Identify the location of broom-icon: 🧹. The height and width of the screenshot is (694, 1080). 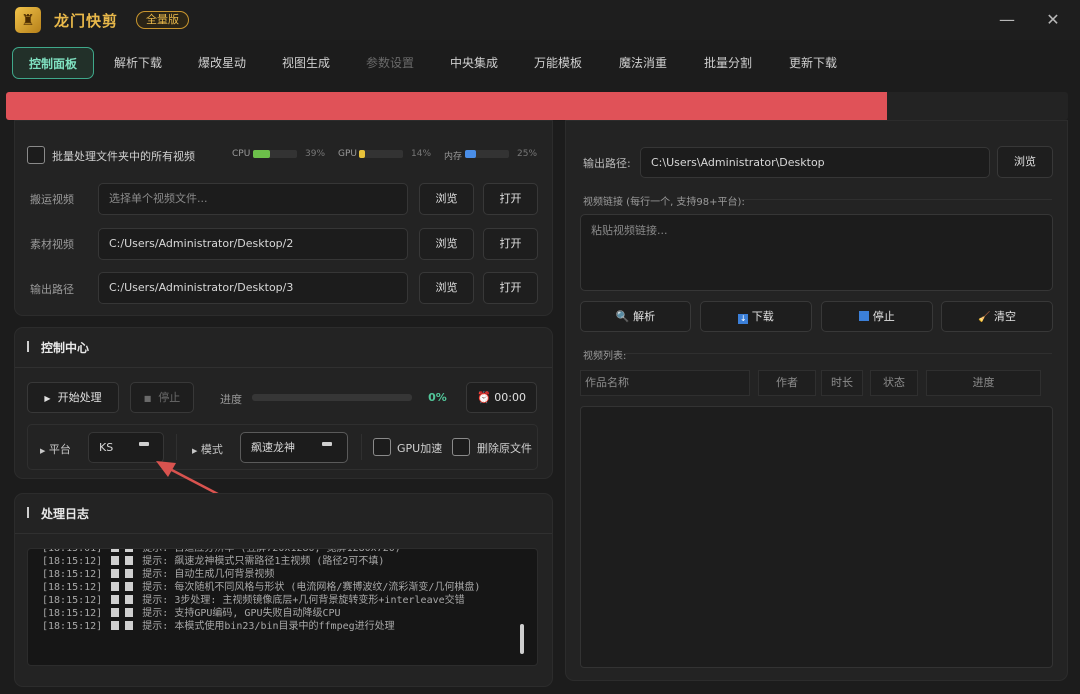
(984, 317).